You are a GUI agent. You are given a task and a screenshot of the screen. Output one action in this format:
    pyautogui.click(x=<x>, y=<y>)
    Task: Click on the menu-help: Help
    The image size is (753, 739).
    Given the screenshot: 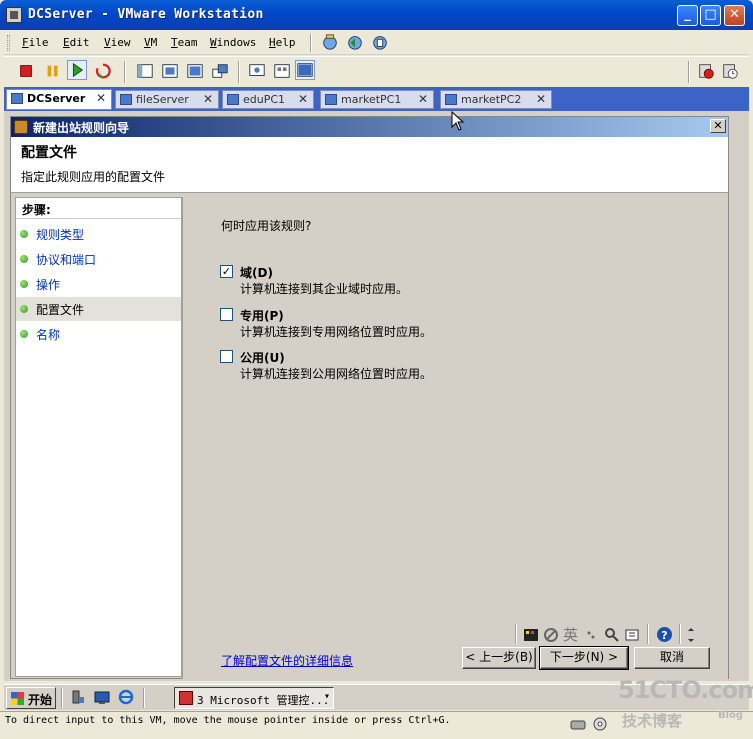 What is the action you would take?
    pyautogui.click(x=282, y=42)
    